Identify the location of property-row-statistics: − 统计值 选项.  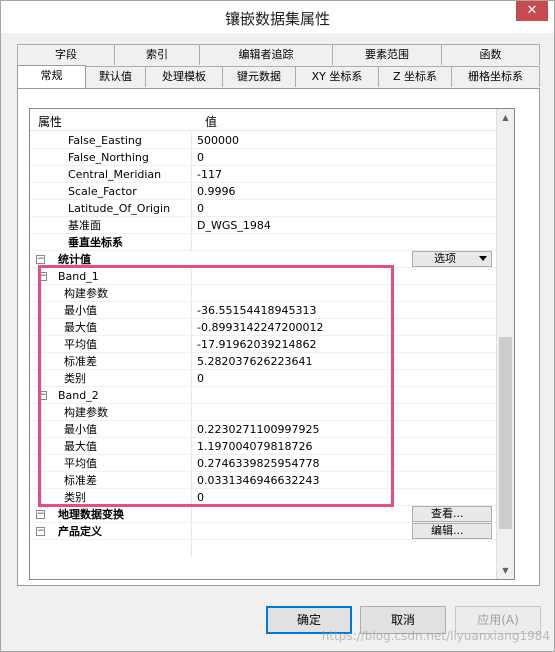
(263, 259).